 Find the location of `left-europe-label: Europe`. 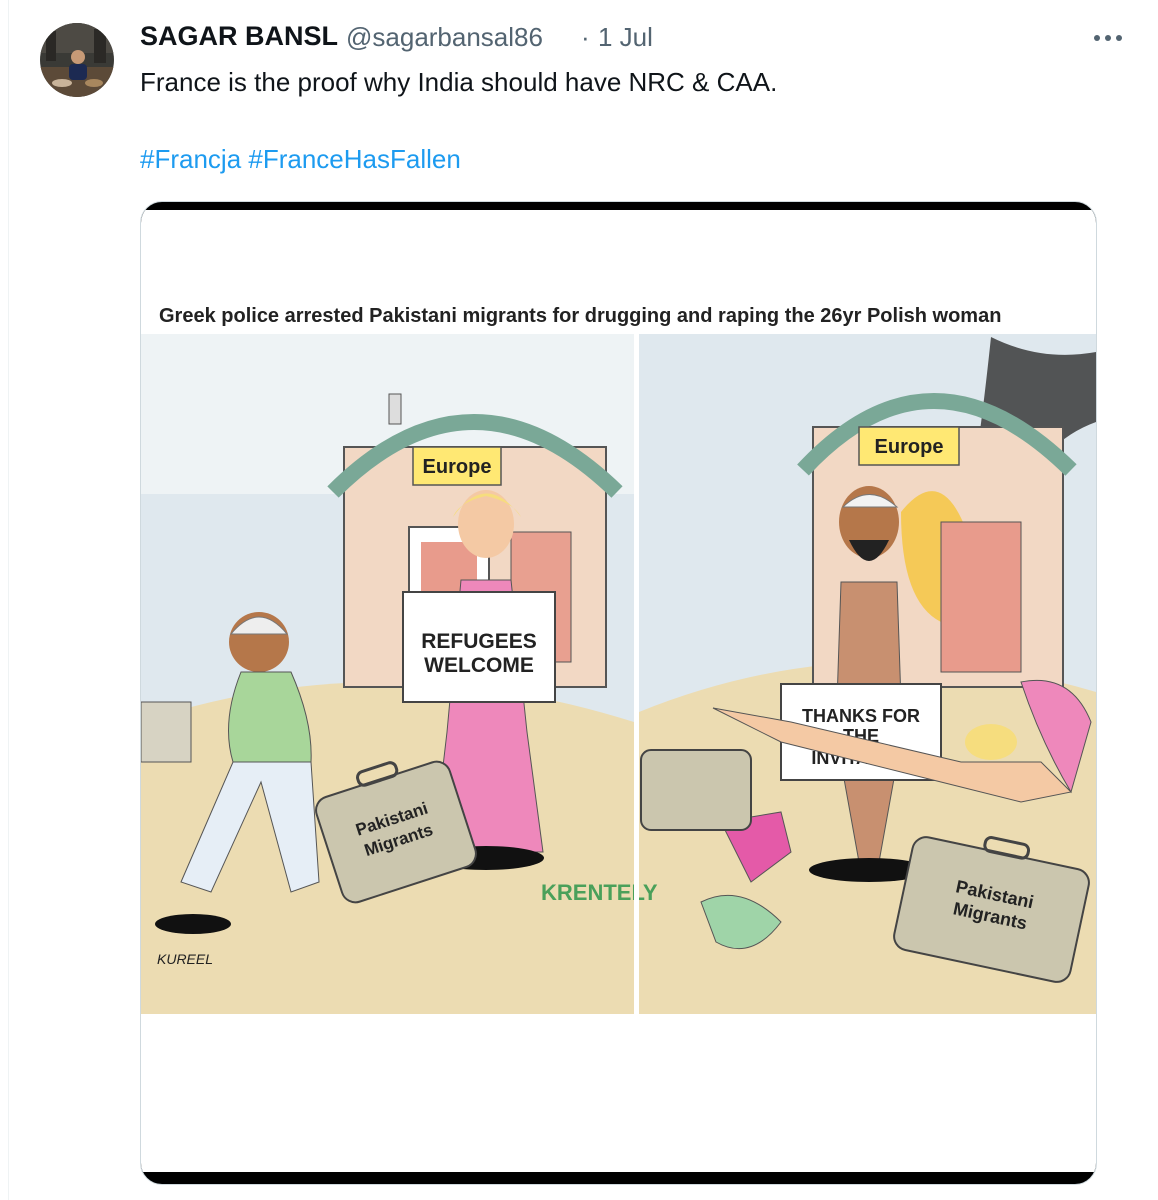

left-europe-label: Europe is located at coordinates (457, 467).